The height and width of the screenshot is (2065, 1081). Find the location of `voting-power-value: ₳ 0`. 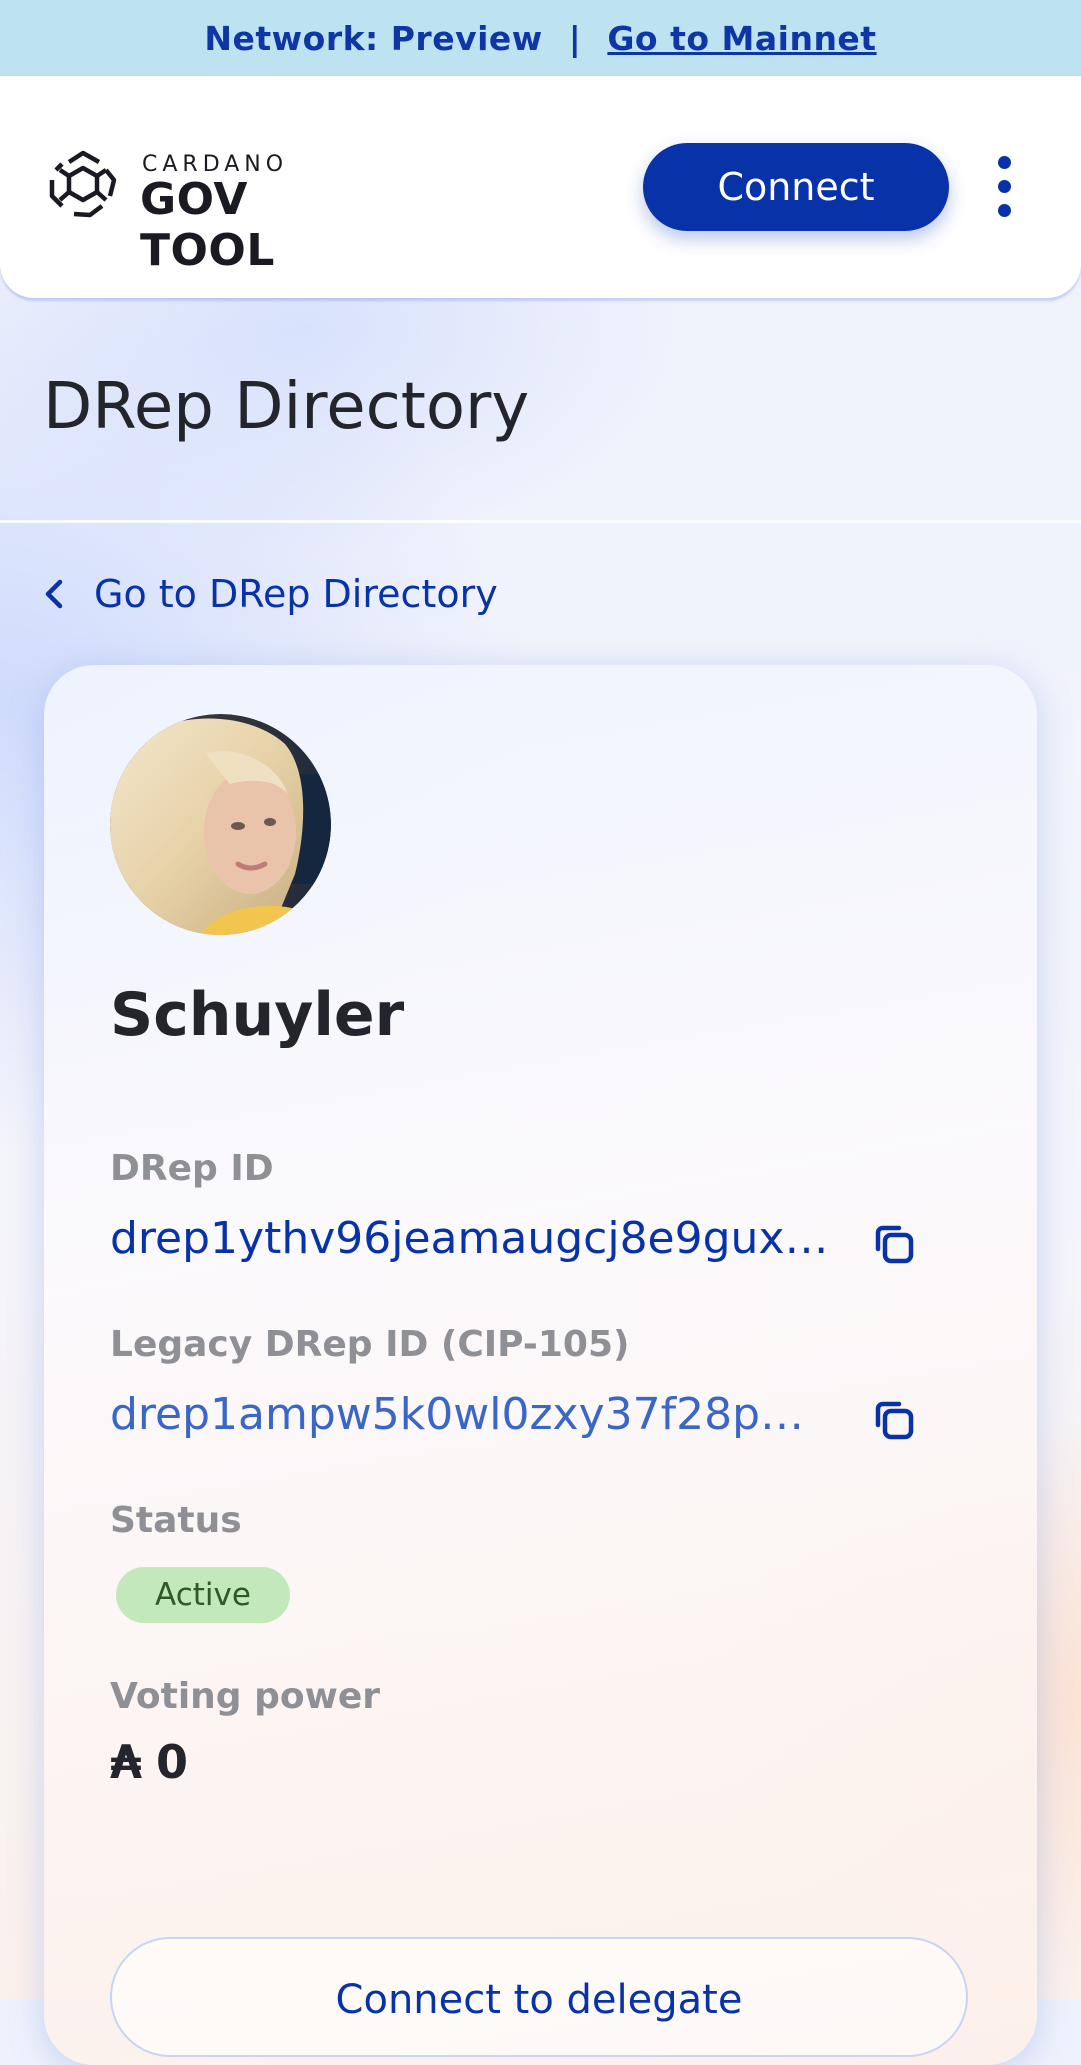

voting-power-value: ₳ 0 is located at coordinates (149, 1762).